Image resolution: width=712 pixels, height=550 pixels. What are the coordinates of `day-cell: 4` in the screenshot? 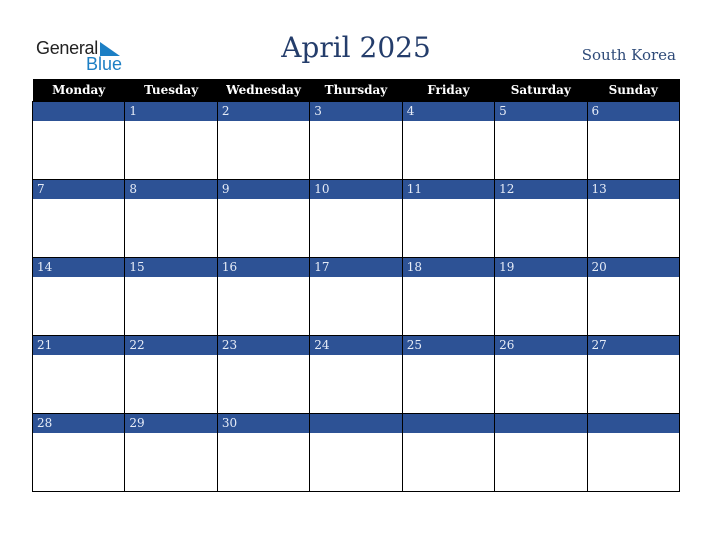 It's located at (448, 140).